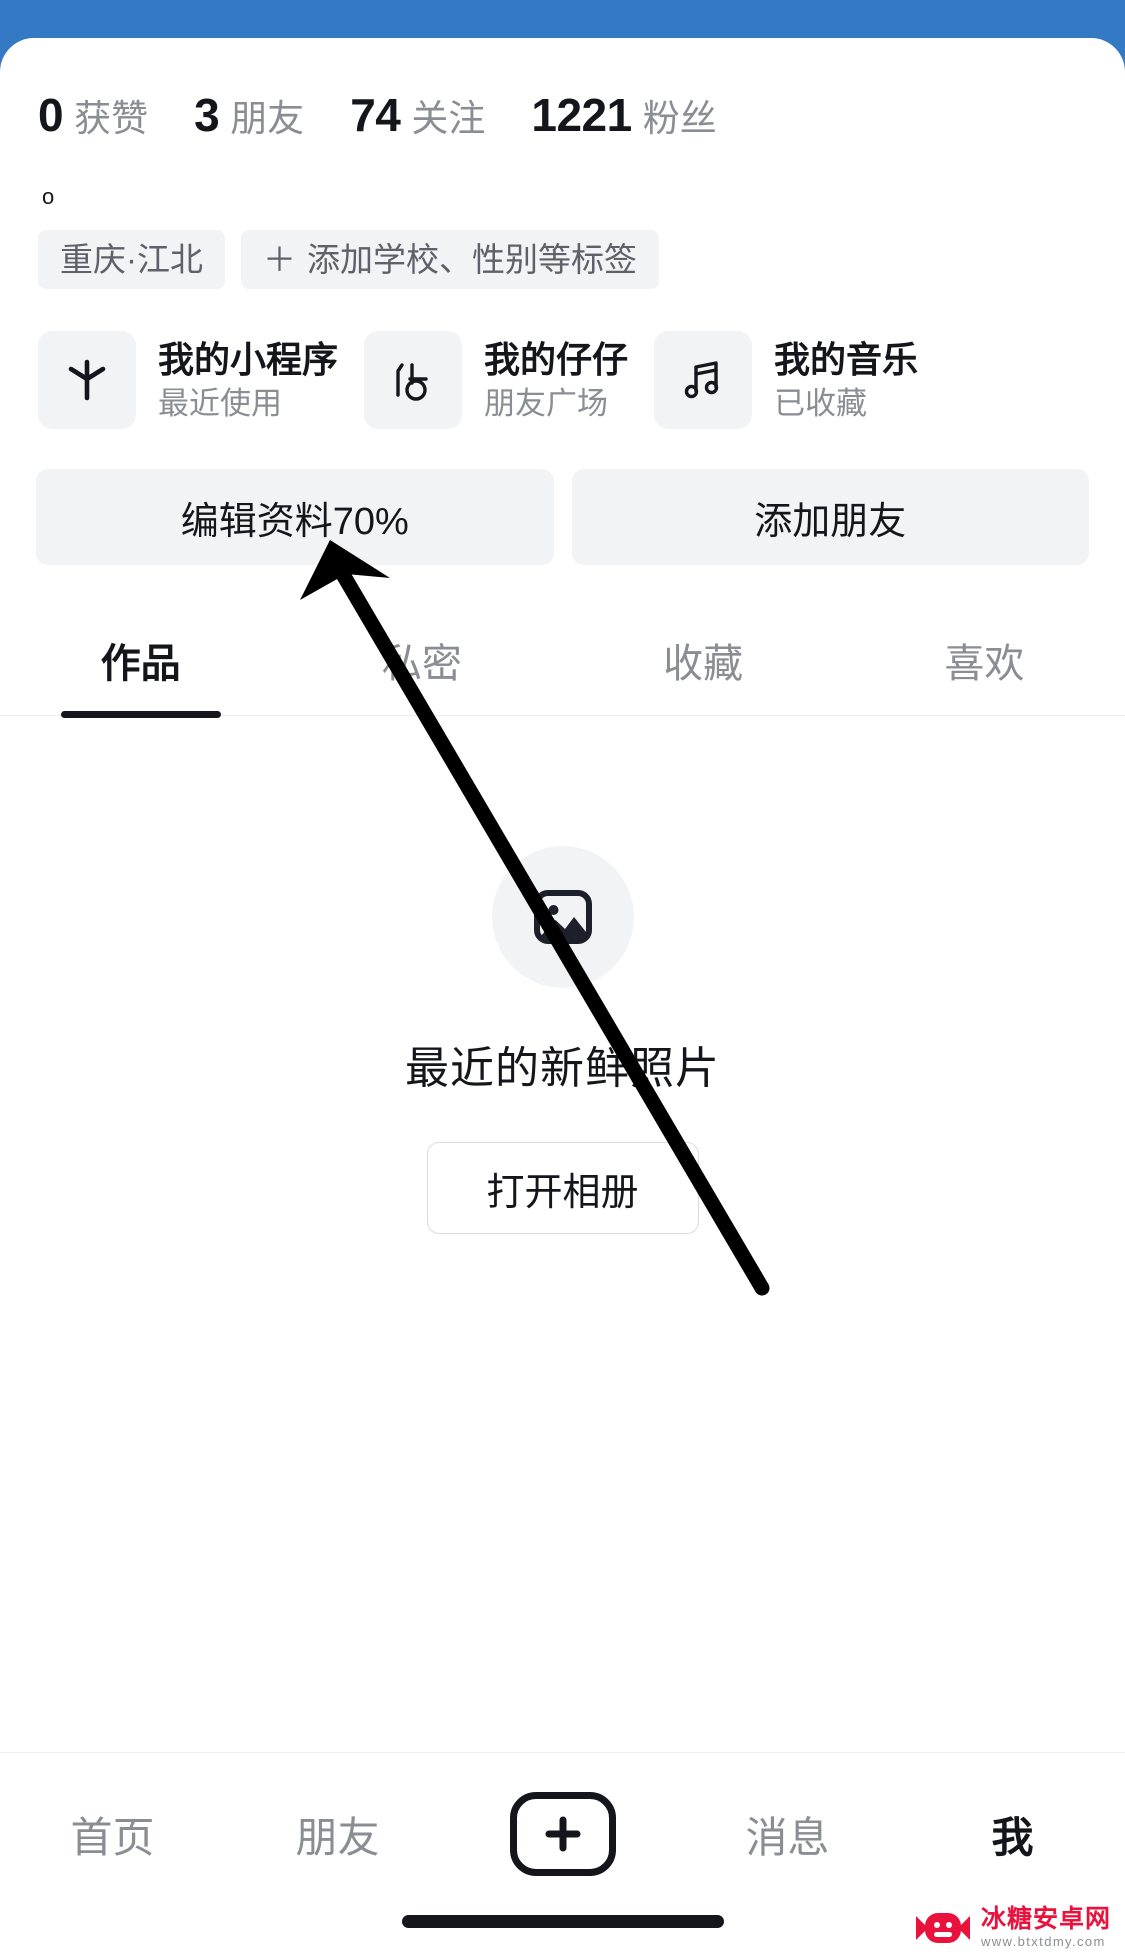 This screenshot has height=1956, width=1125. Describe the element at coordinates (421, 662) in the screenshot. I see `tab-private: 私密` at that location.